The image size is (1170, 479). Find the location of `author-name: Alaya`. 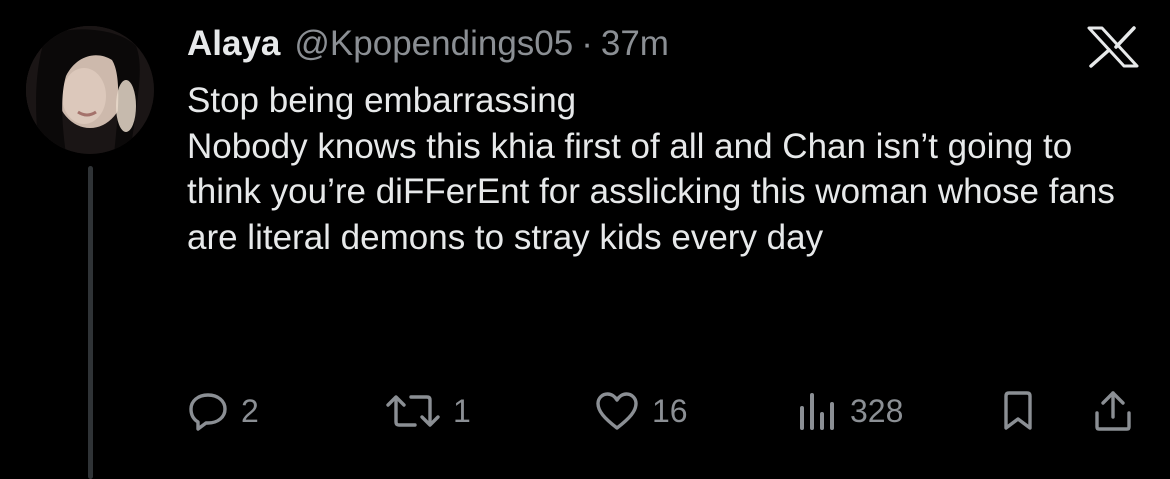

author-name: Alaya is located at coordinates (233, 44).